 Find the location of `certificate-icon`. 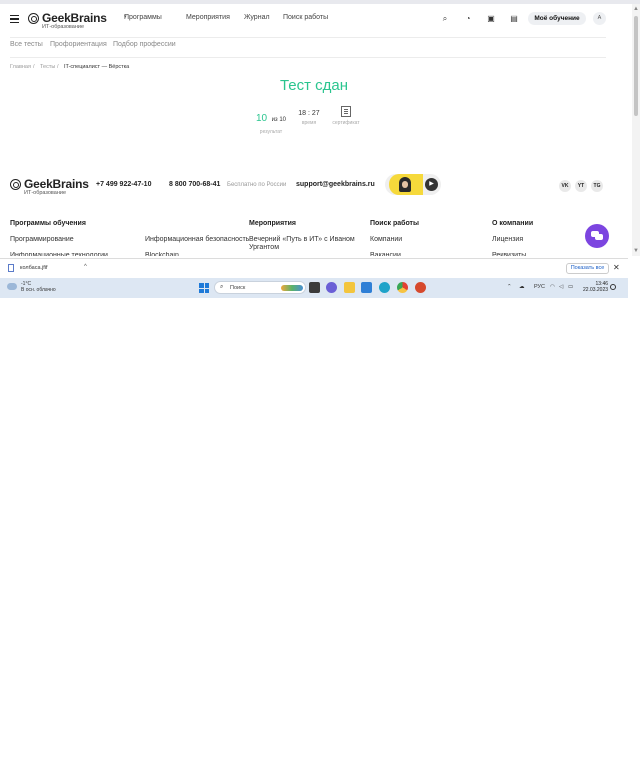

certificate-icon is located at coordinates (346, 111).